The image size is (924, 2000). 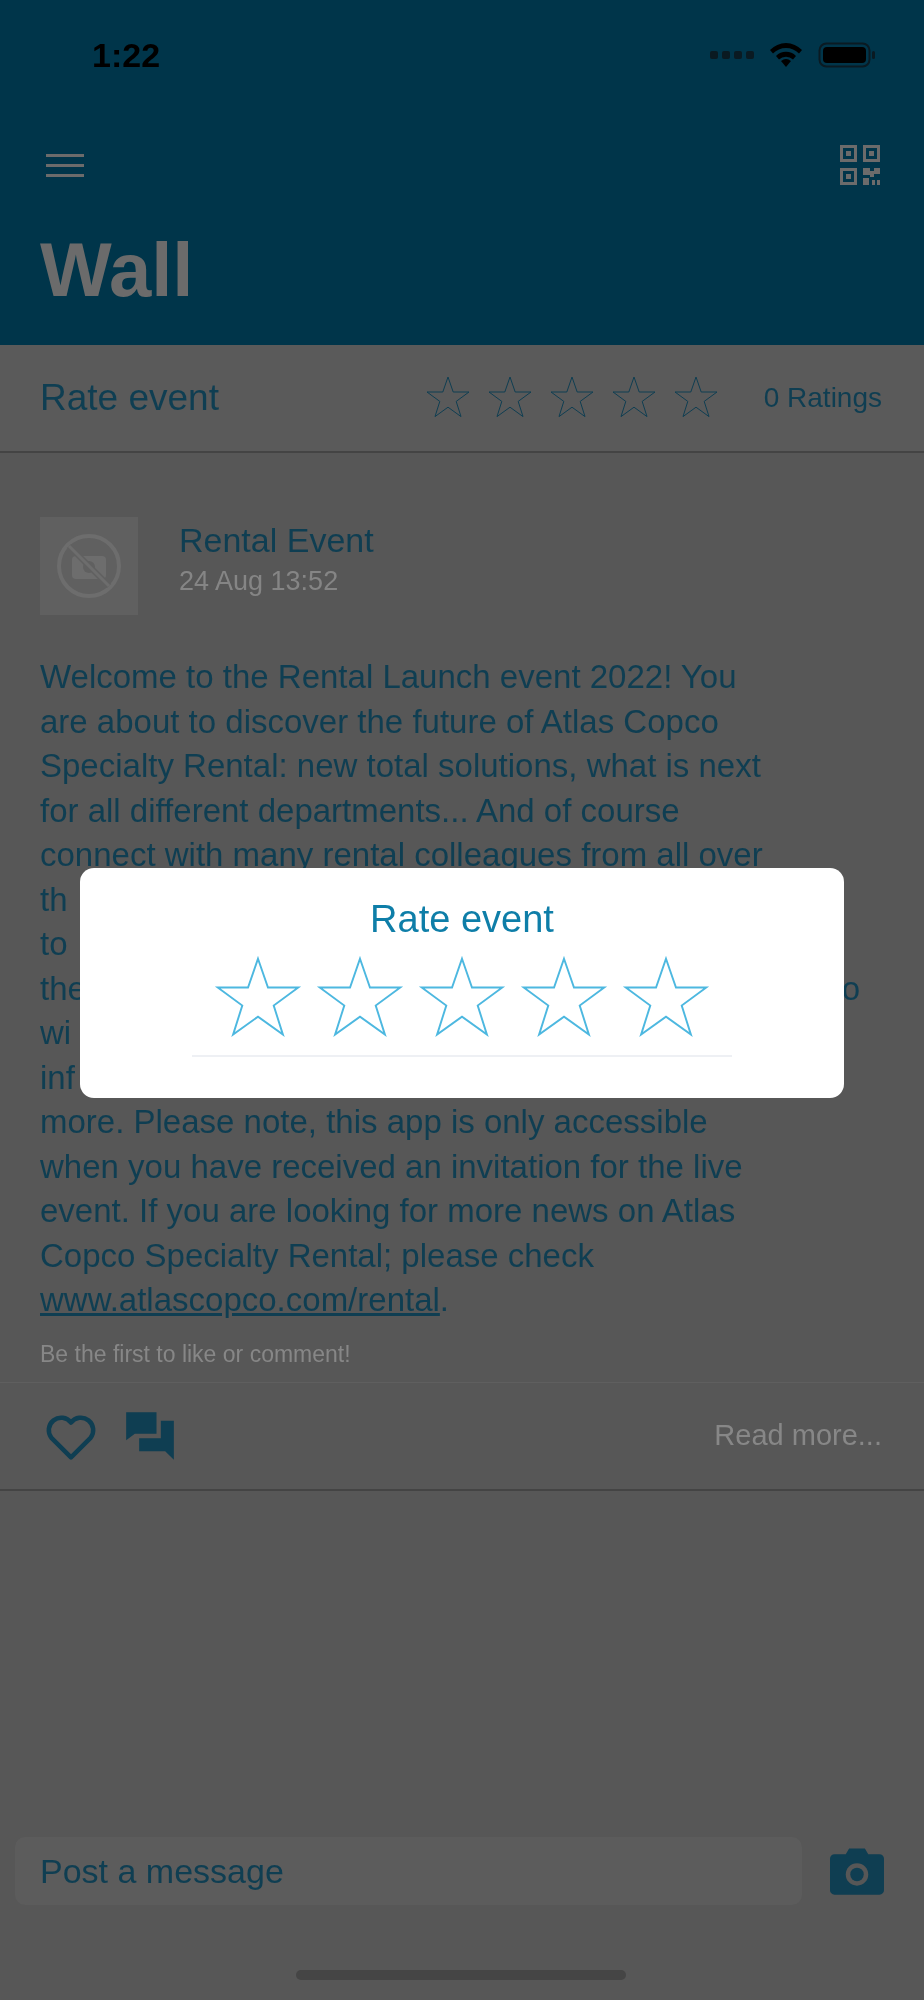 I want to click on post-text: to, so click(x=54, y=944).